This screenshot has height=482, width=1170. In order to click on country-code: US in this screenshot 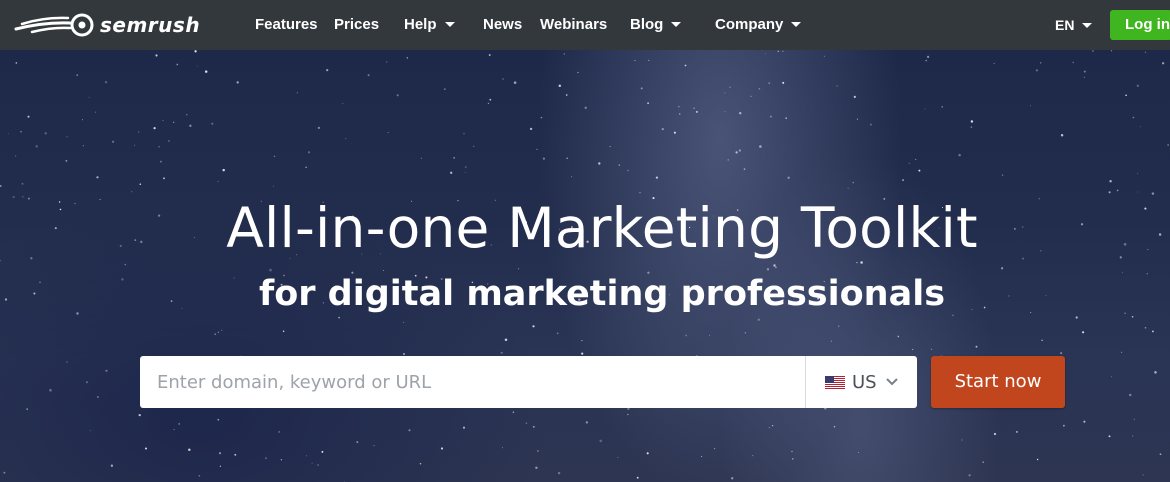, I will do `click(864, 382)`.